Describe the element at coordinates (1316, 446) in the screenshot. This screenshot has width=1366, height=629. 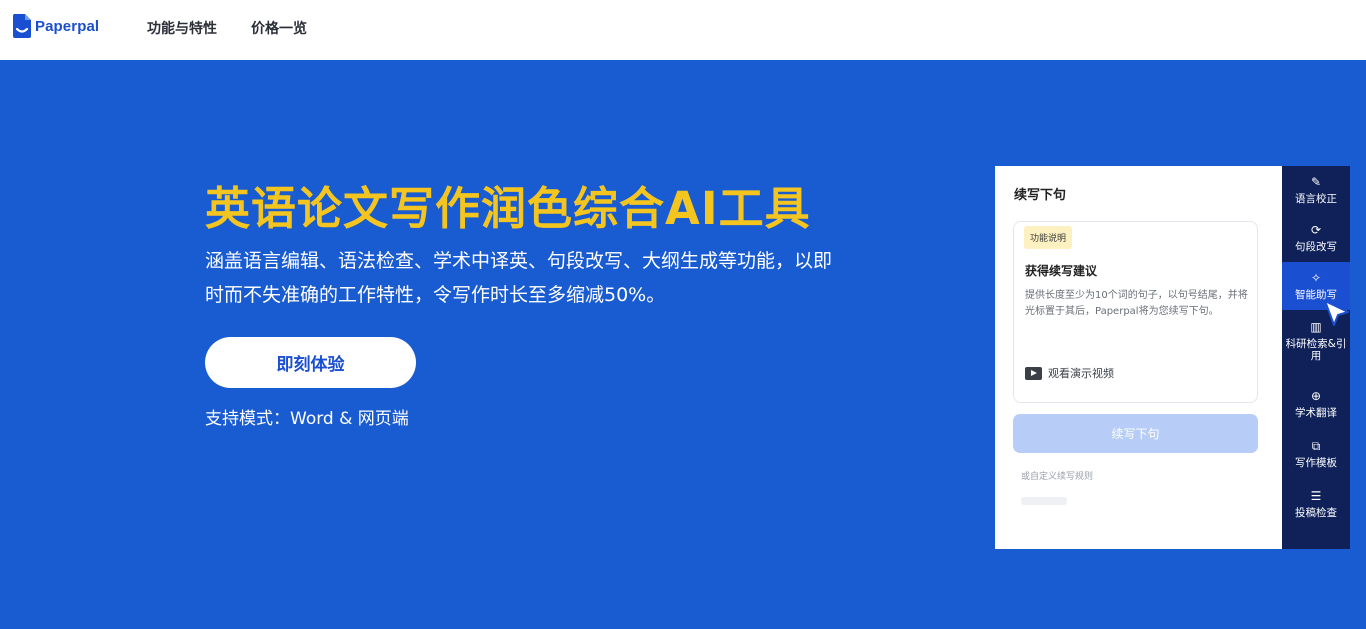
I see `template-icon: ⧉` at that location.